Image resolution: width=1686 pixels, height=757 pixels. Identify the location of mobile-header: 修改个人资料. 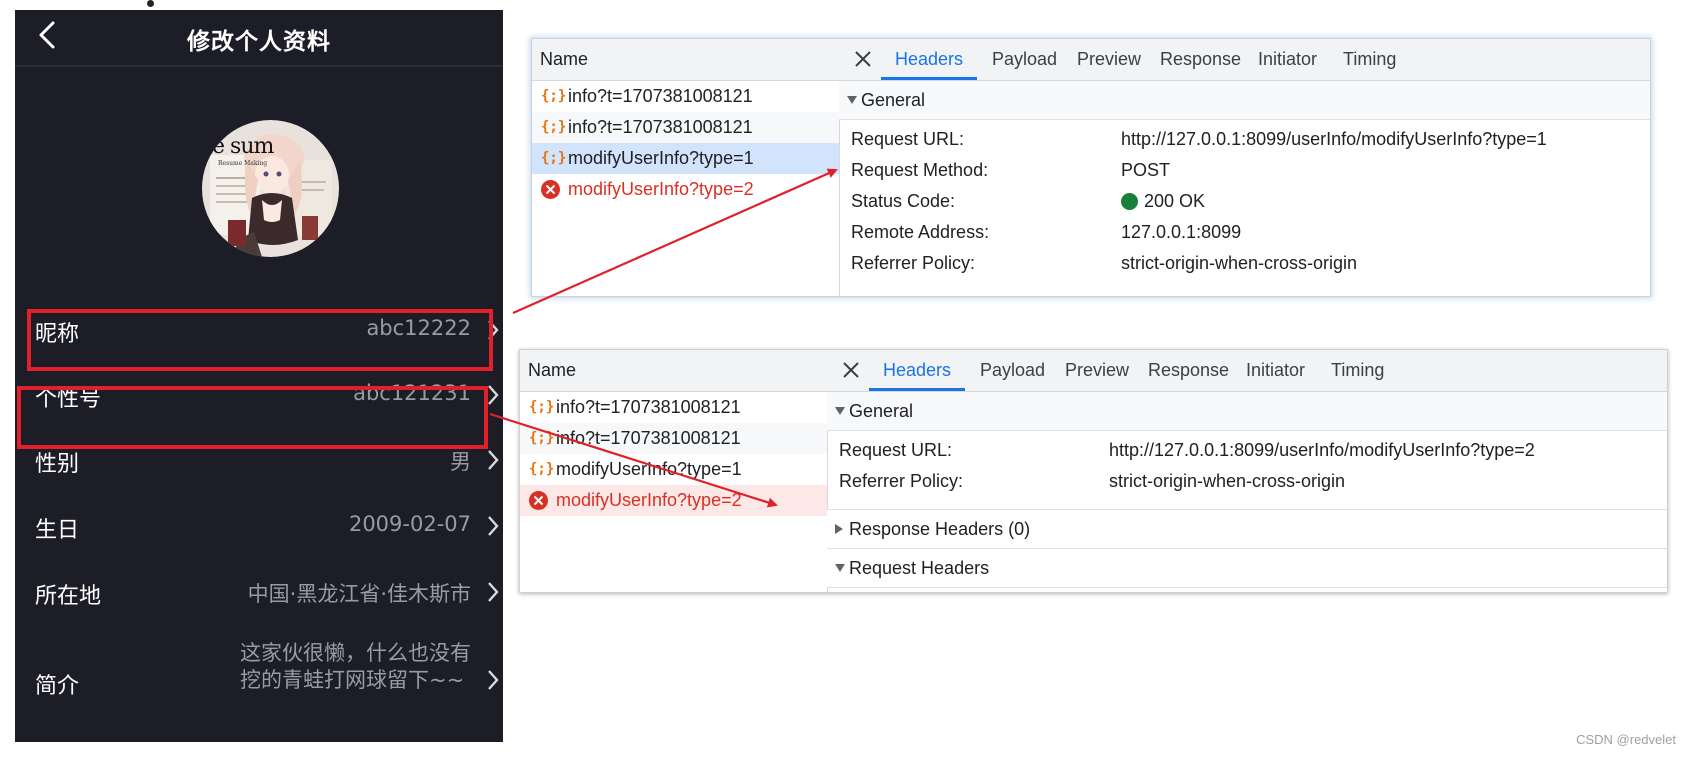
(259, 38).